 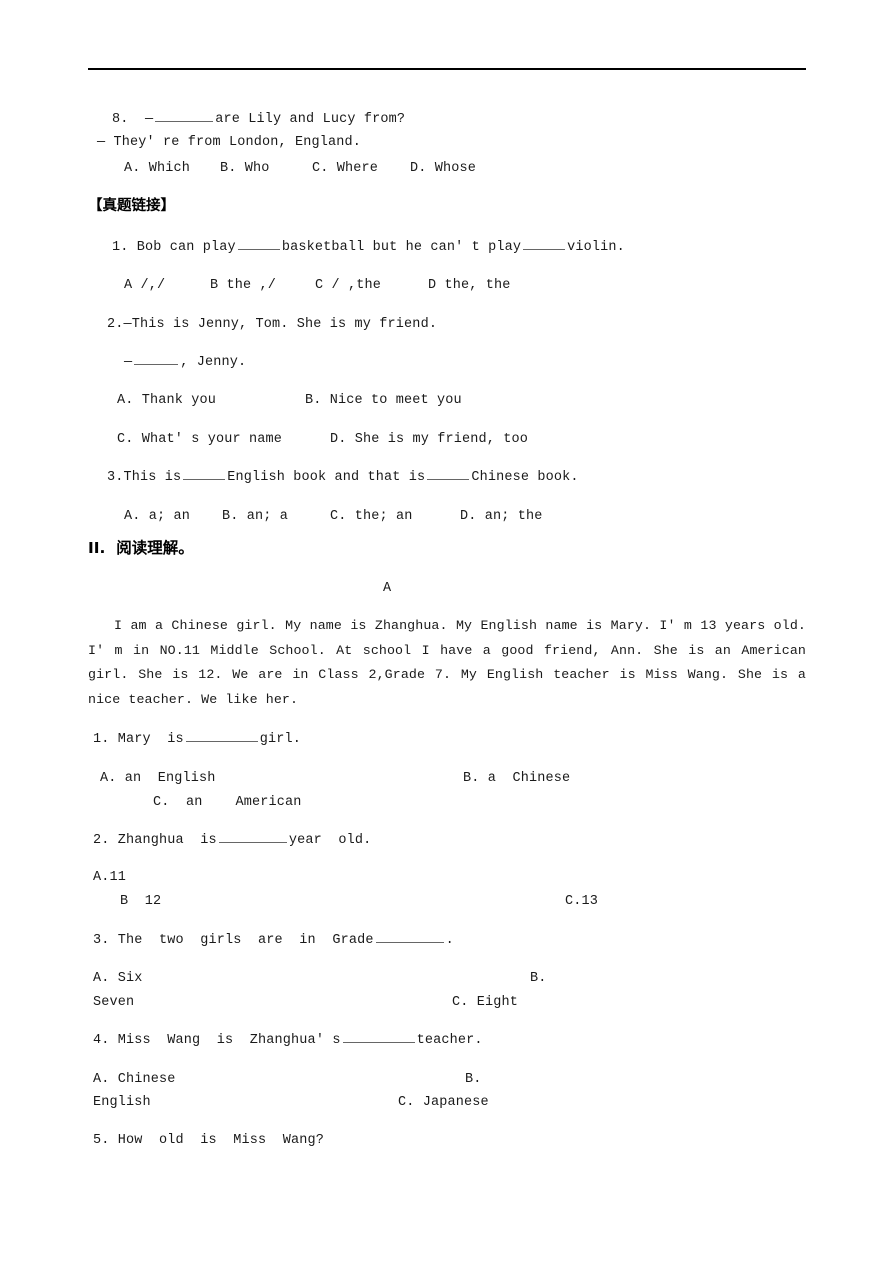 What do you see at coordinates (157, 516) in the screenshot?
I see `real-exam-q3-option-a: A. a; an` at bounding box center [157, 516].